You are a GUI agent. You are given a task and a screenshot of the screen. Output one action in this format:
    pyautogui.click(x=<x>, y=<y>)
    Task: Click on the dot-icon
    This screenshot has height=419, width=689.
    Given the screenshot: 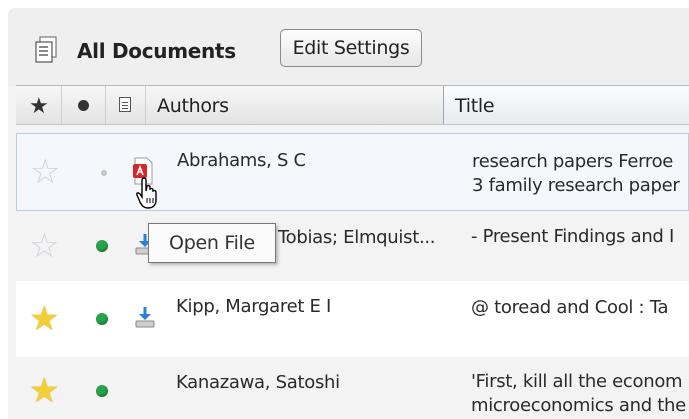 What is the action you would take?
    pyautogui.click(x=83, y=105)
    